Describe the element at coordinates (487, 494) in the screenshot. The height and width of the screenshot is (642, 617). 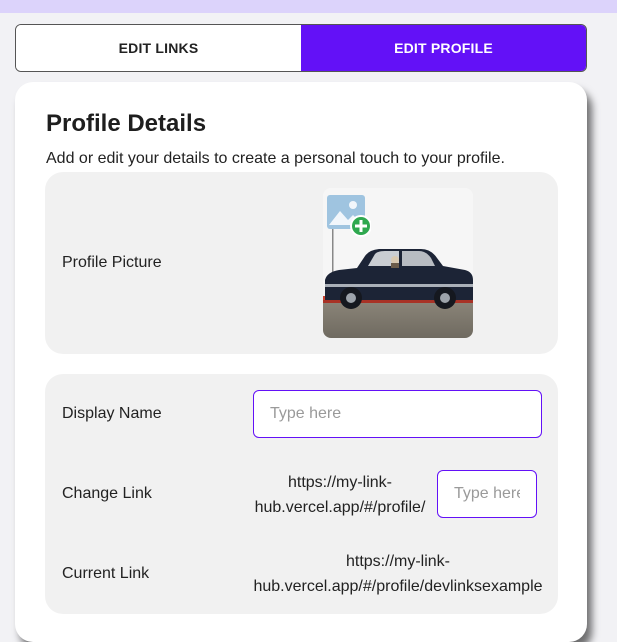
I see `change-link-input` at that location.